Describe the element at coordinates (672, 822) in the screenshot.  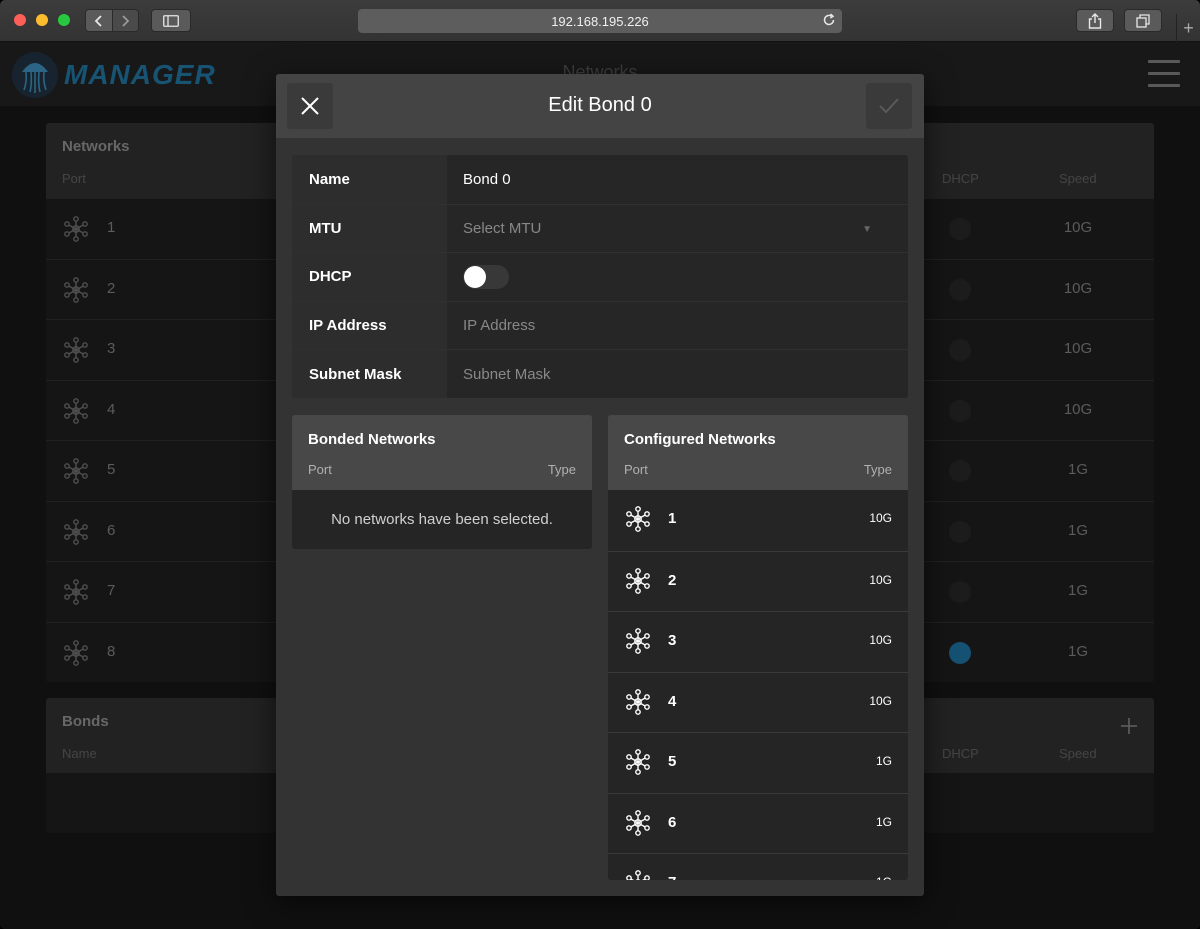
I see `configured-network-port: 6` at that location.